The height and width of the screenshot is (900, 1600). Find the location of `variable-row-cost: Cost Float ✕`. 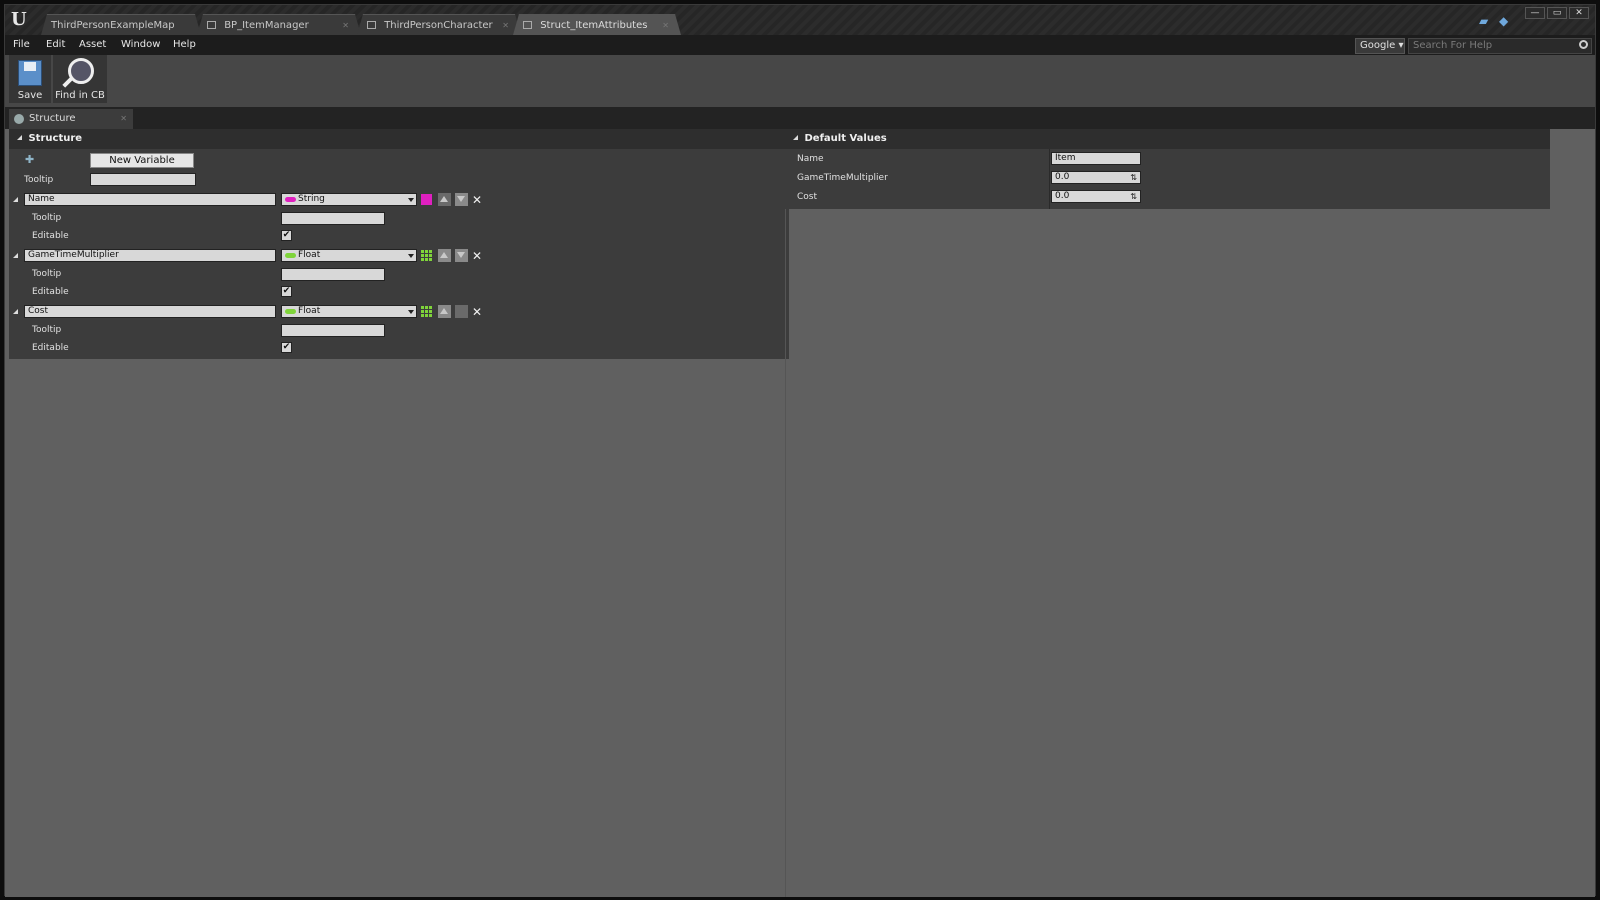

variable-row-cost: Cost Float ✕ is located at coordinates (399, 312).